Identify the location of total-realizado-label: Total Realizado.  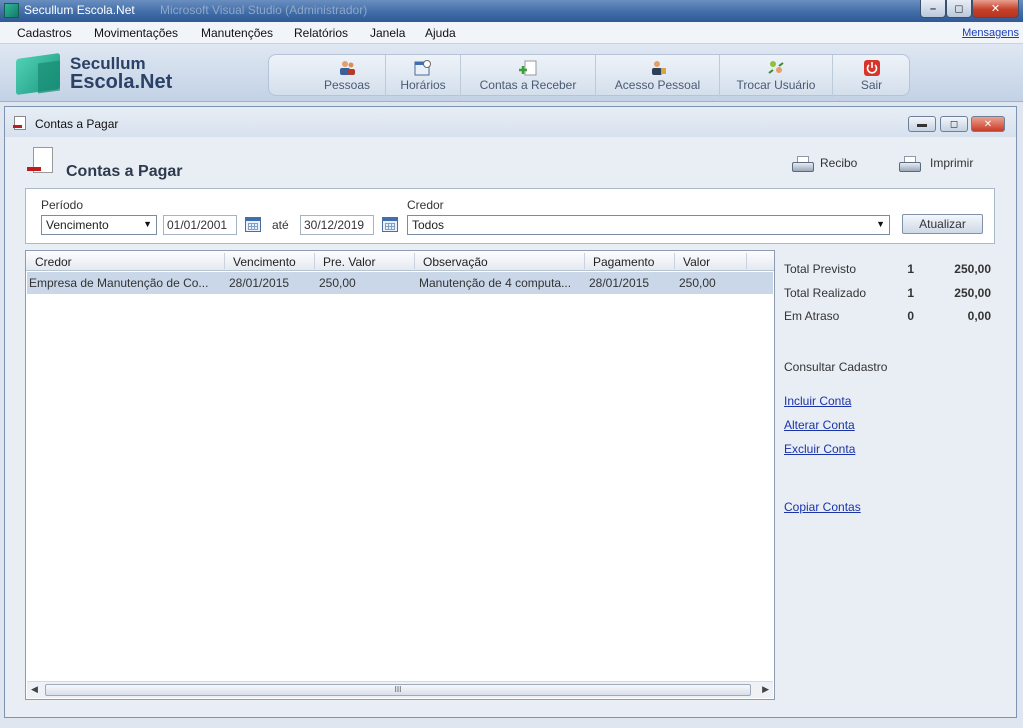
(825, 293).